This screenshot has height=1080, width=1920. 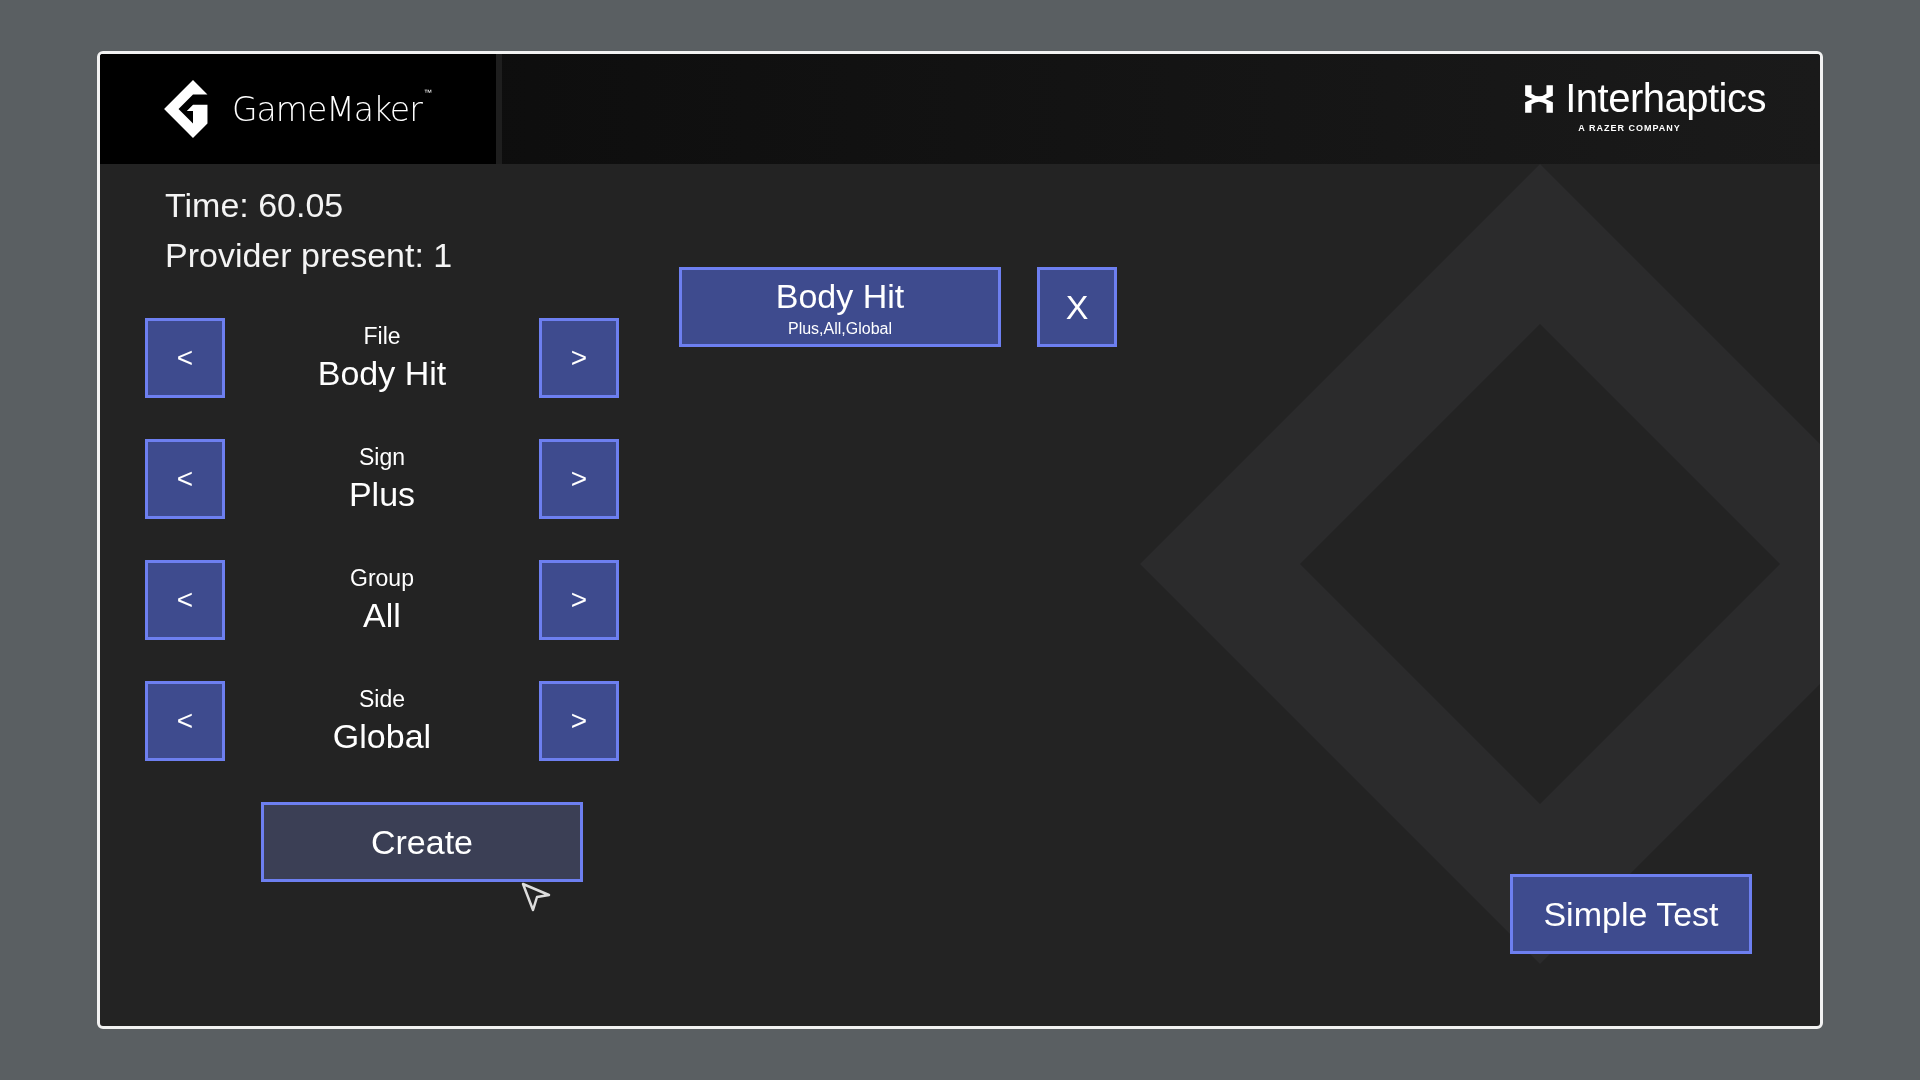 I want to click on effect-button: Body Hit Plus,All,Global, so click(x=840, y=307).